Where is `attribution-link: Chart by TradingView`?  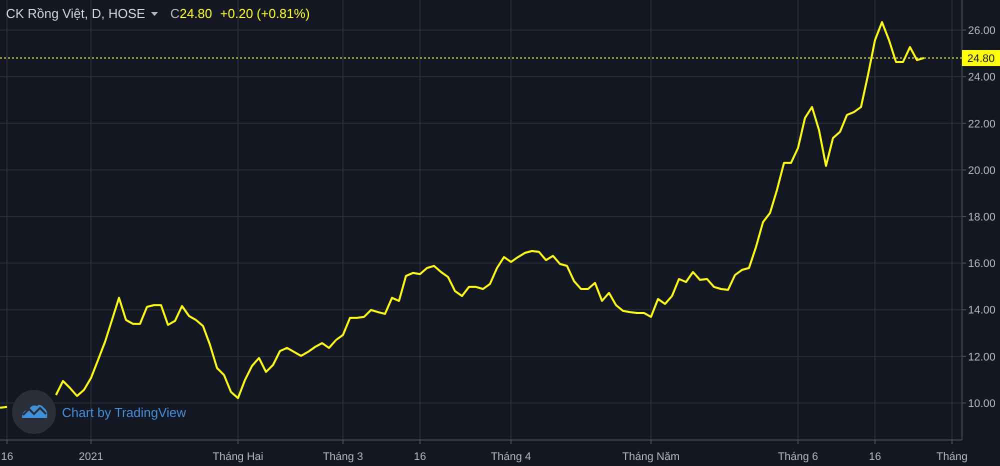 attribution-link: Chart by TradingView is located at coordinates (124, 412).